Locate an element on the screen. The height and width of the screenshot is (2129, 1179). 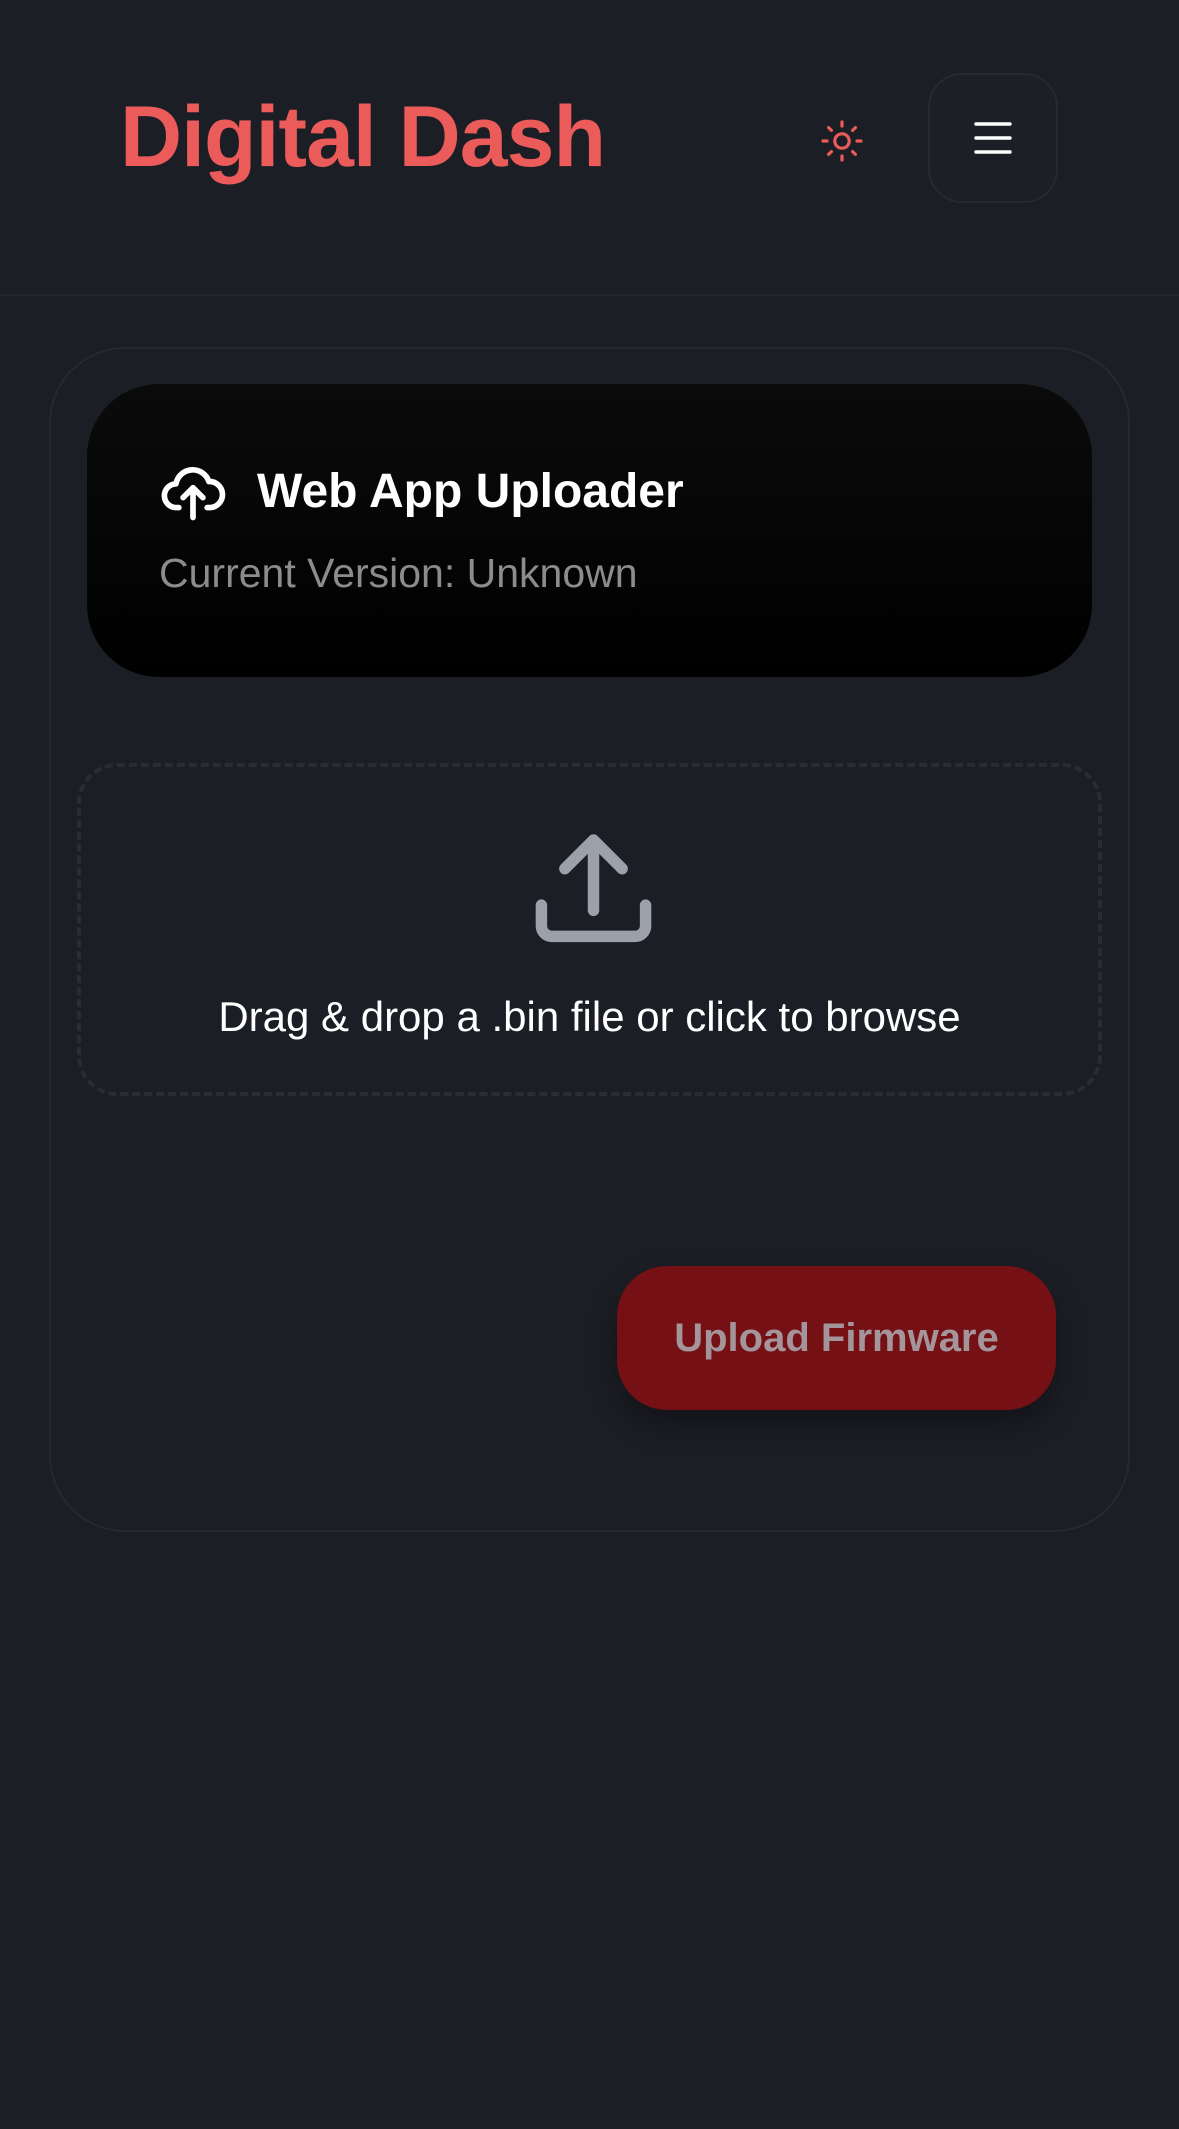
theme-toggle-button is located at coordinates (842, 141).